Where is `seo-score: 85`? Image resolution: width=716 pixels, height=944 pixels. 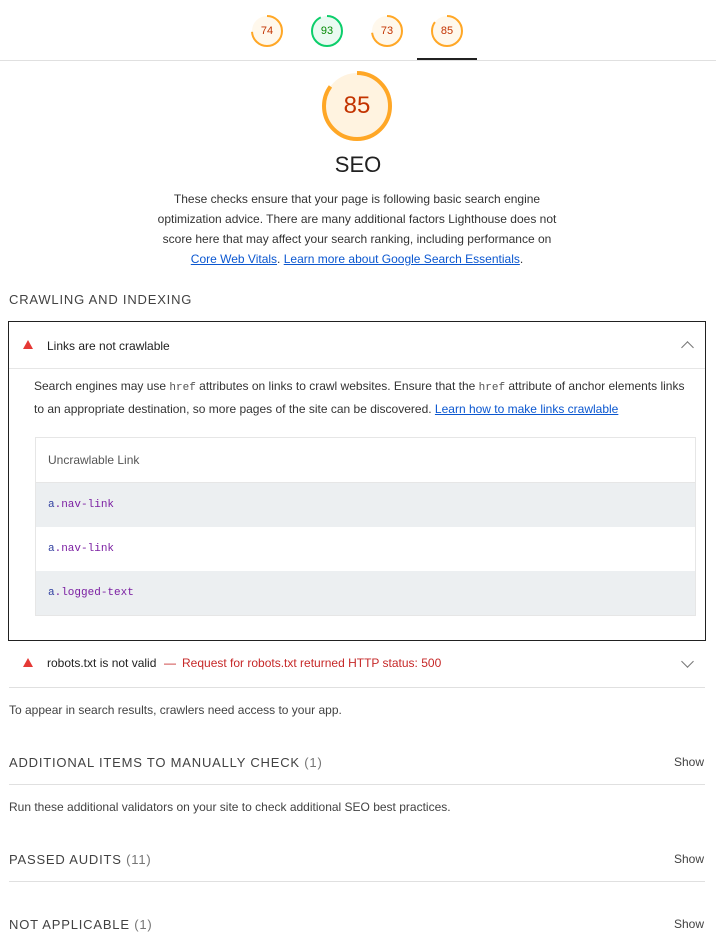
seo-score: 85 is located at coordinates (447, 31).